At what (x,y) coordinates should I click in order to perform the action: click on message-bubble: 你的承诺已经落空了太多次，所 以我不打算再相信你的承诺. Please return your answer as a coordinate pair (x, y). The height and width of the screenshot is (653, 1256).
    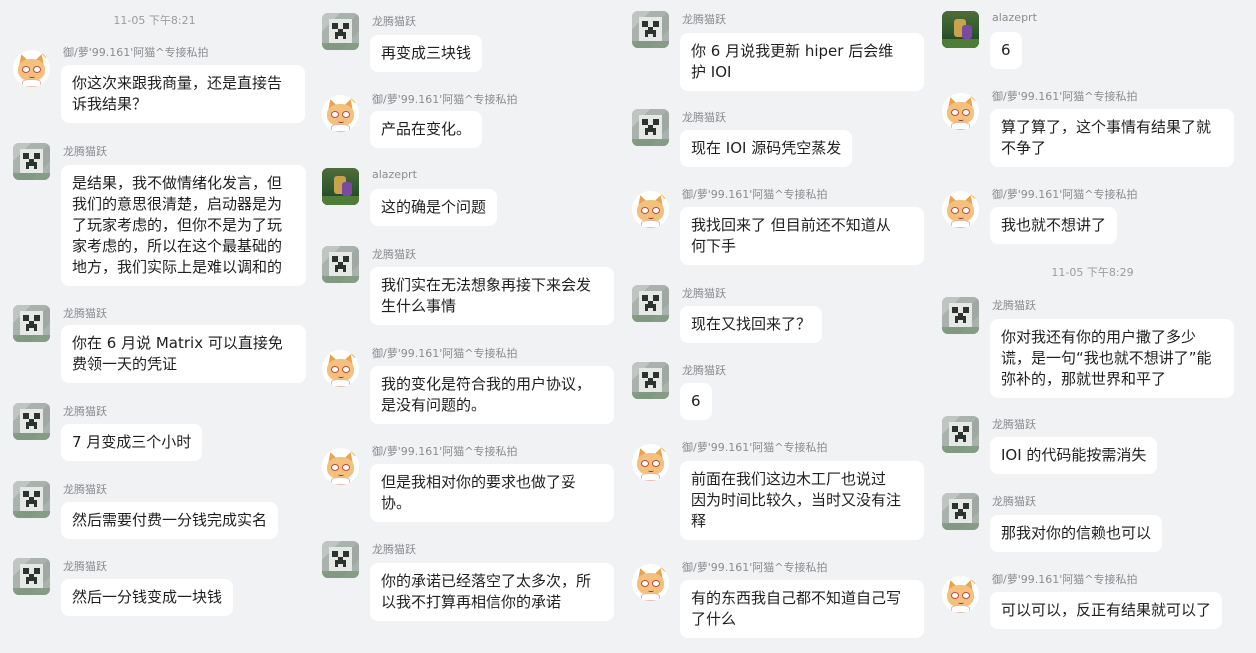
    Looking at the image, I should click on (492, 592).